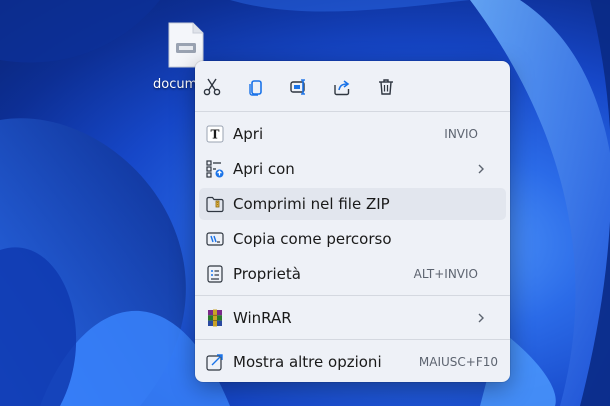  What do you see at coordinates (264, 169) in the screenshot?
I see `menu-item-label: Apri con` at bounding box center [264, 169].